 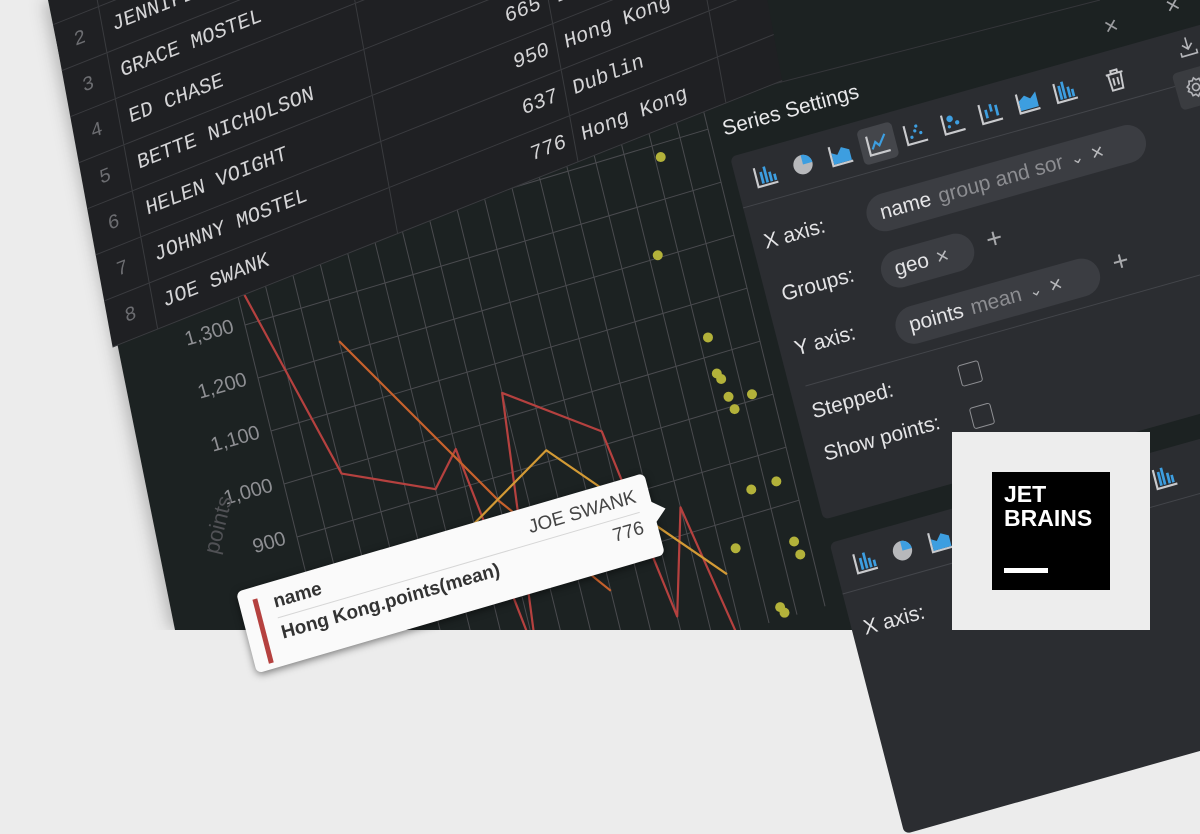 I want to click on column-chart-icon, so click(x=990, y=112).